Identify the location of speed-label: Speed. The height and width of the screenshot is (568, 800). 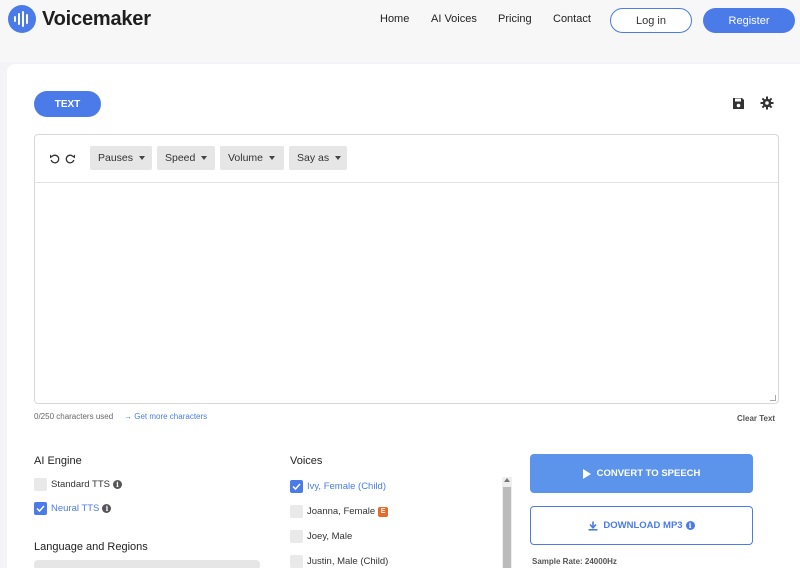
(180, 158).